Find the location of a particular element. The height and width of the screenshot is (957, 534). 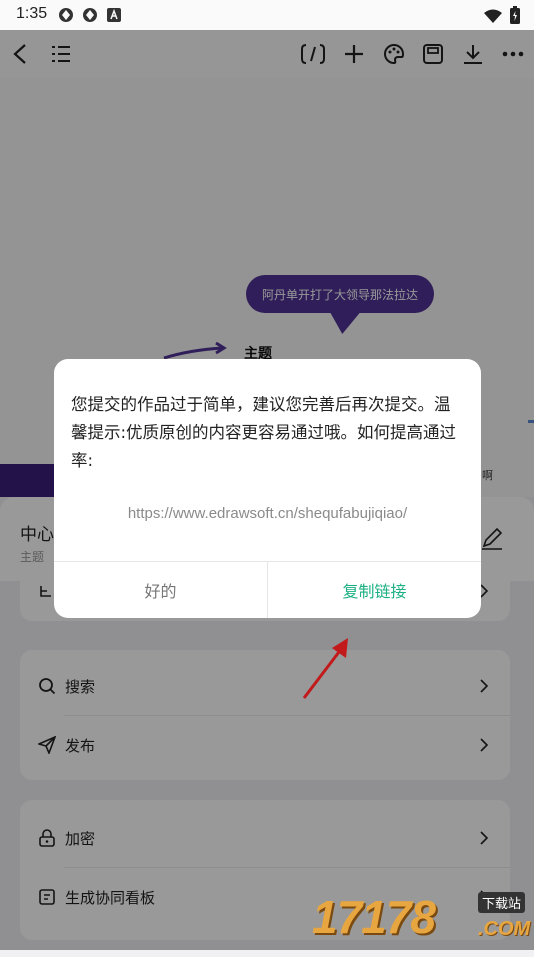

notification-icons is located at coordinates (90, 15).